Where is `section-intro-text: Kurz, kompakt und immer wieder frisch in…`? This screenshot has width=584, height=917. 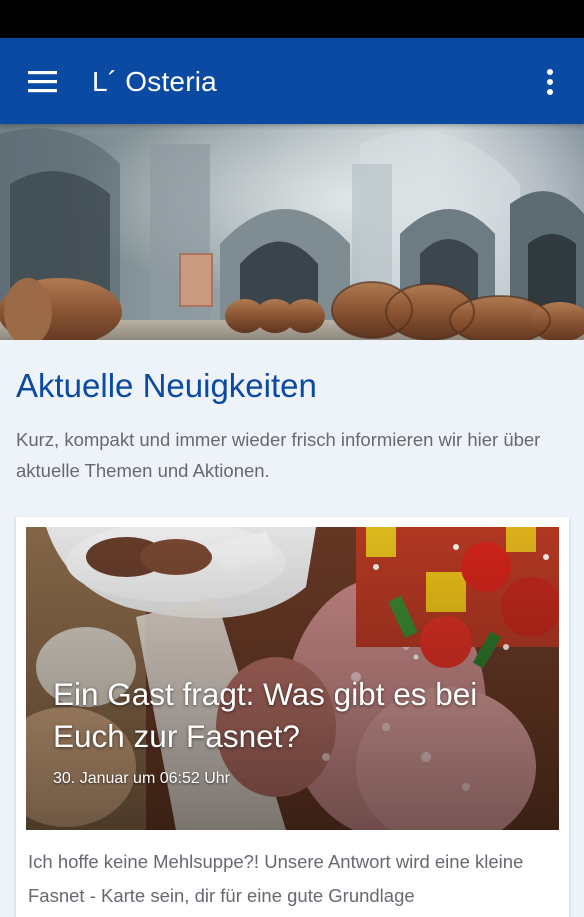
section-intro-text: Kurz, kompakt und immer wieder frisch in… is located at coordinates (278, 455).